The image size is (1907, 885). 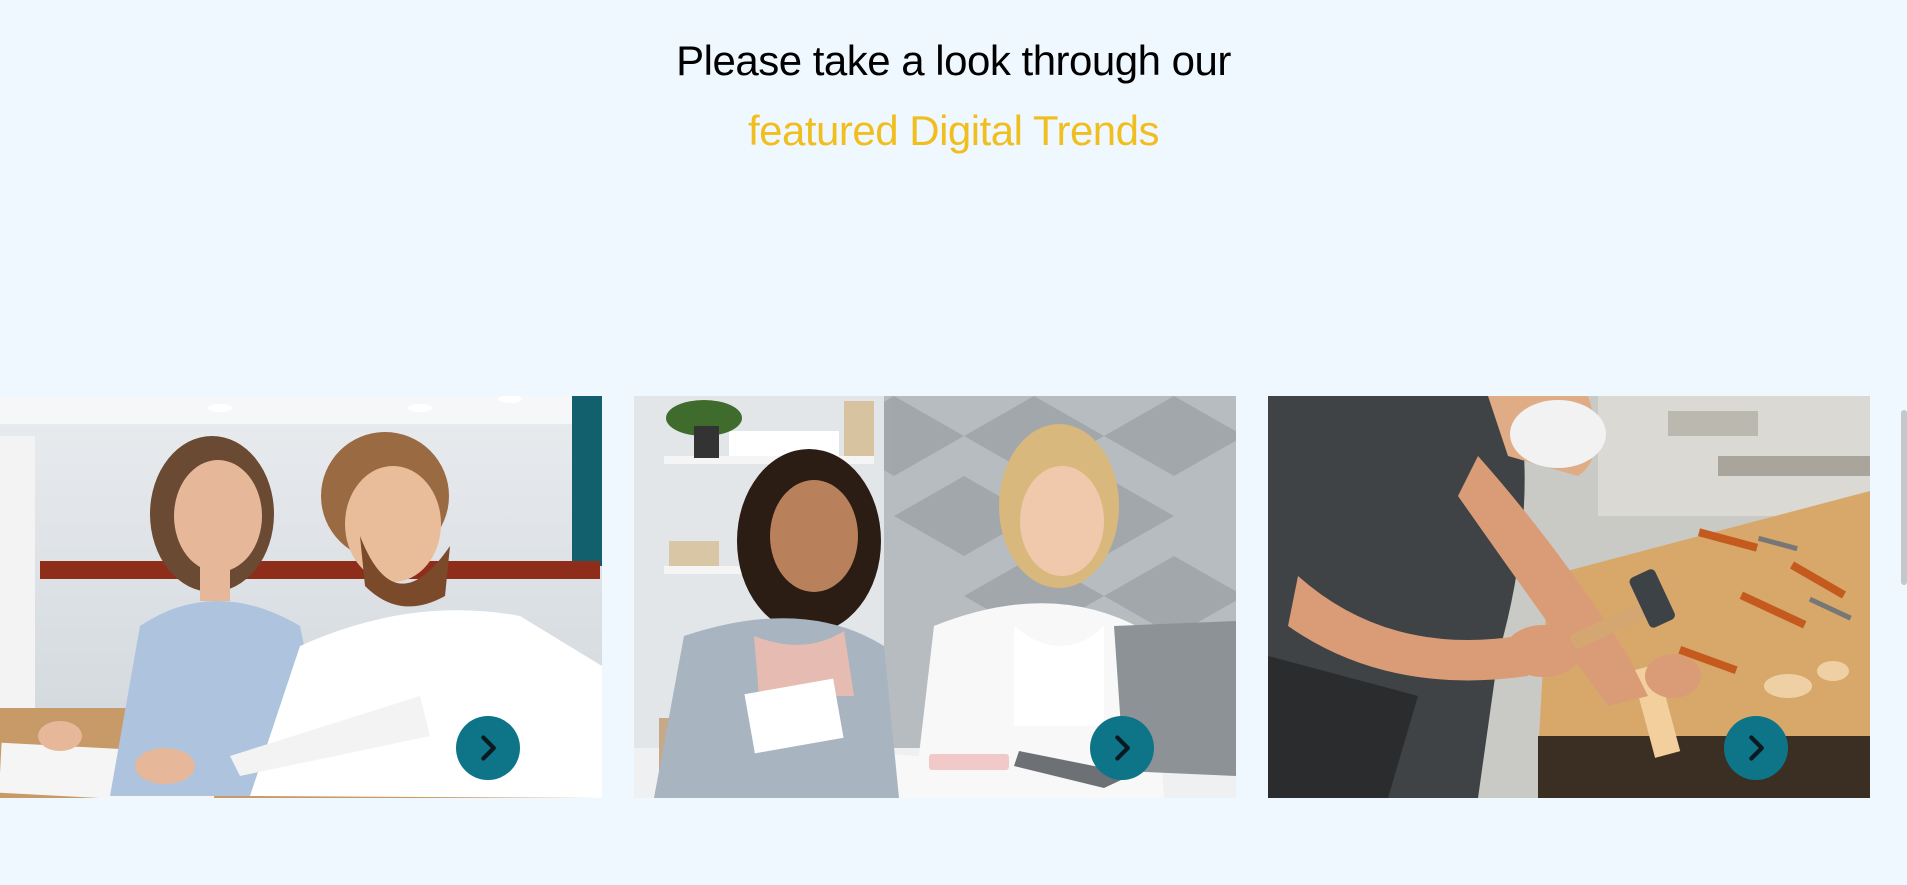 What do you see at coordinates (301, 597) in the screenshot?
I see `trend-card-office-colleagues` at bounding box center [301, 597].